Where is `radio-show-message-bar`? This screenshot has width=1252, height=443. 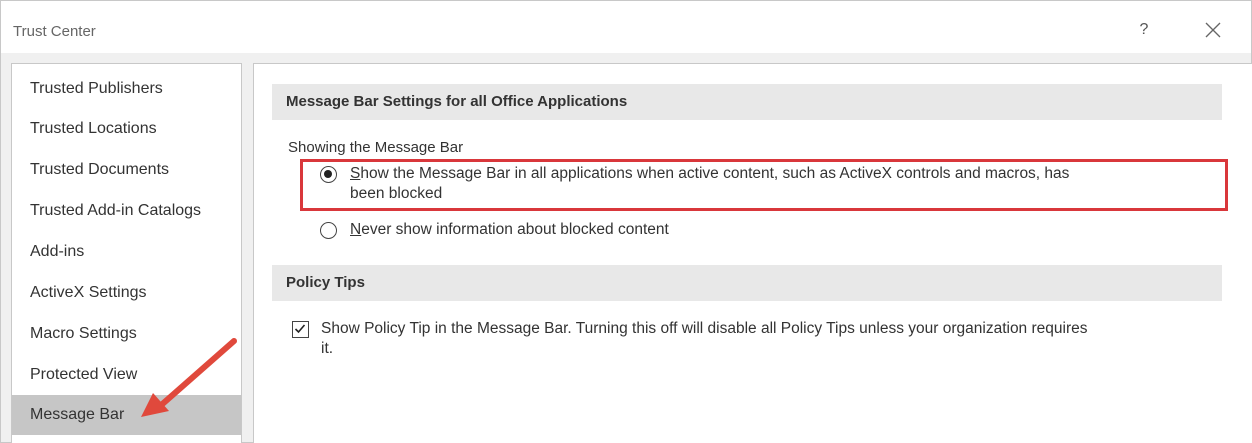 radio-show-message-bar is located at coordinates (328, 174).